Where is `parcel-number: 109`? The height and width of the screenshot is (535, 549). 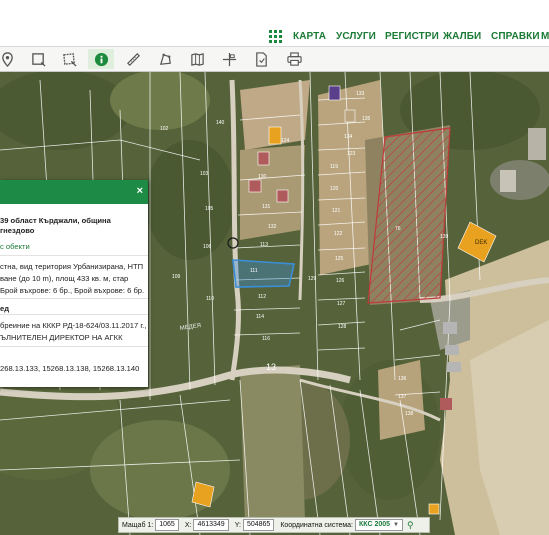
parcel-number: 109 is located at coordinates (176, 277).